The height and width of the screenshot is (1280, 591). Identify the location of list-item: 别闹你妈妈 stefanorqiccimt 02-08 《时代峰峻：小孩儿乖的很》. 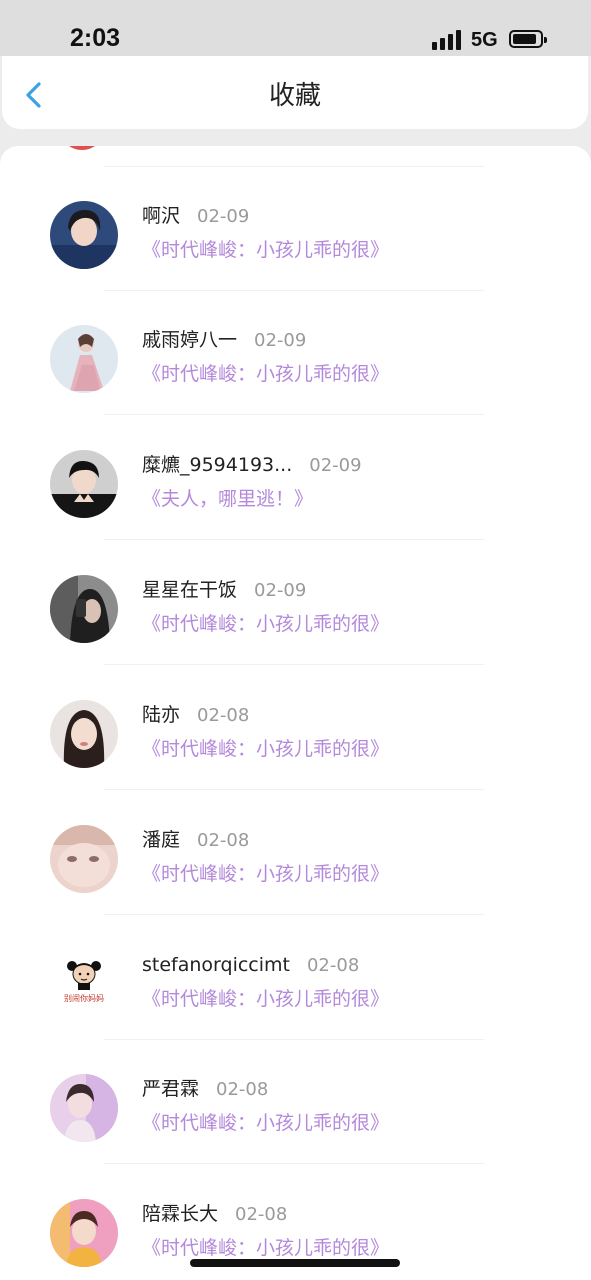
(295, 978).